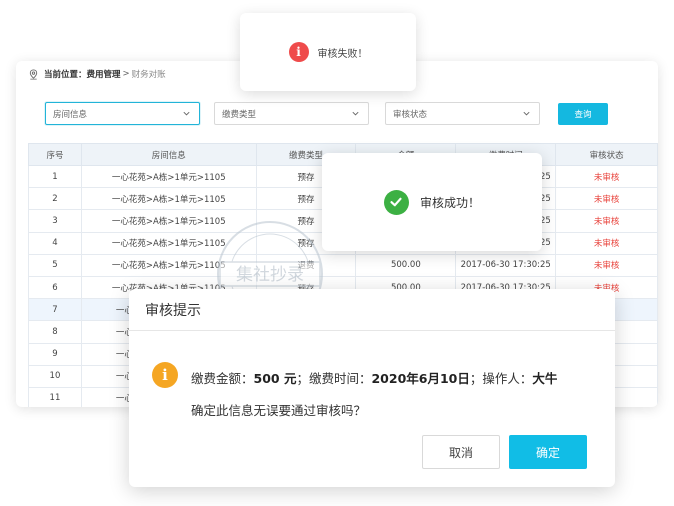 This screenshot has width=674, height=506. Describe the element at coordinates (55, 221) in the screenshot. I see `cell-index: 3` at that location.